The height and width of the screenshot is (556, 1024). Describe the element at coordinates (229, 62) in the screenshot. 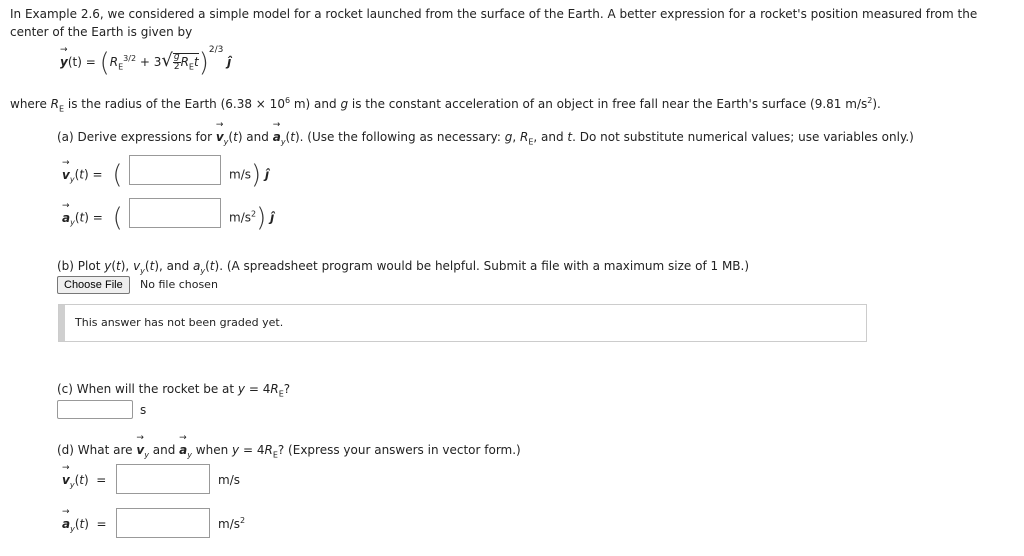

I see `unit-vector-j: ĵ` at that location.